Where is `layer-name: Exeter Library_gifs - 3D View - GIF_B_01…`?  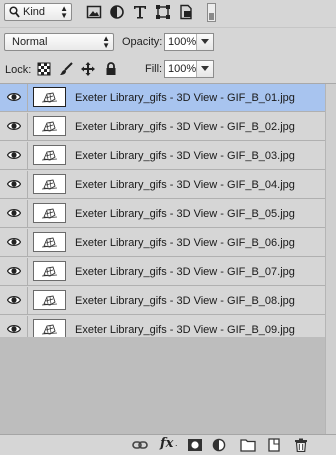
layer-name: Exeter Library_gifs - 3D View - GIF_B_01… is located at coordinates (185, 98).